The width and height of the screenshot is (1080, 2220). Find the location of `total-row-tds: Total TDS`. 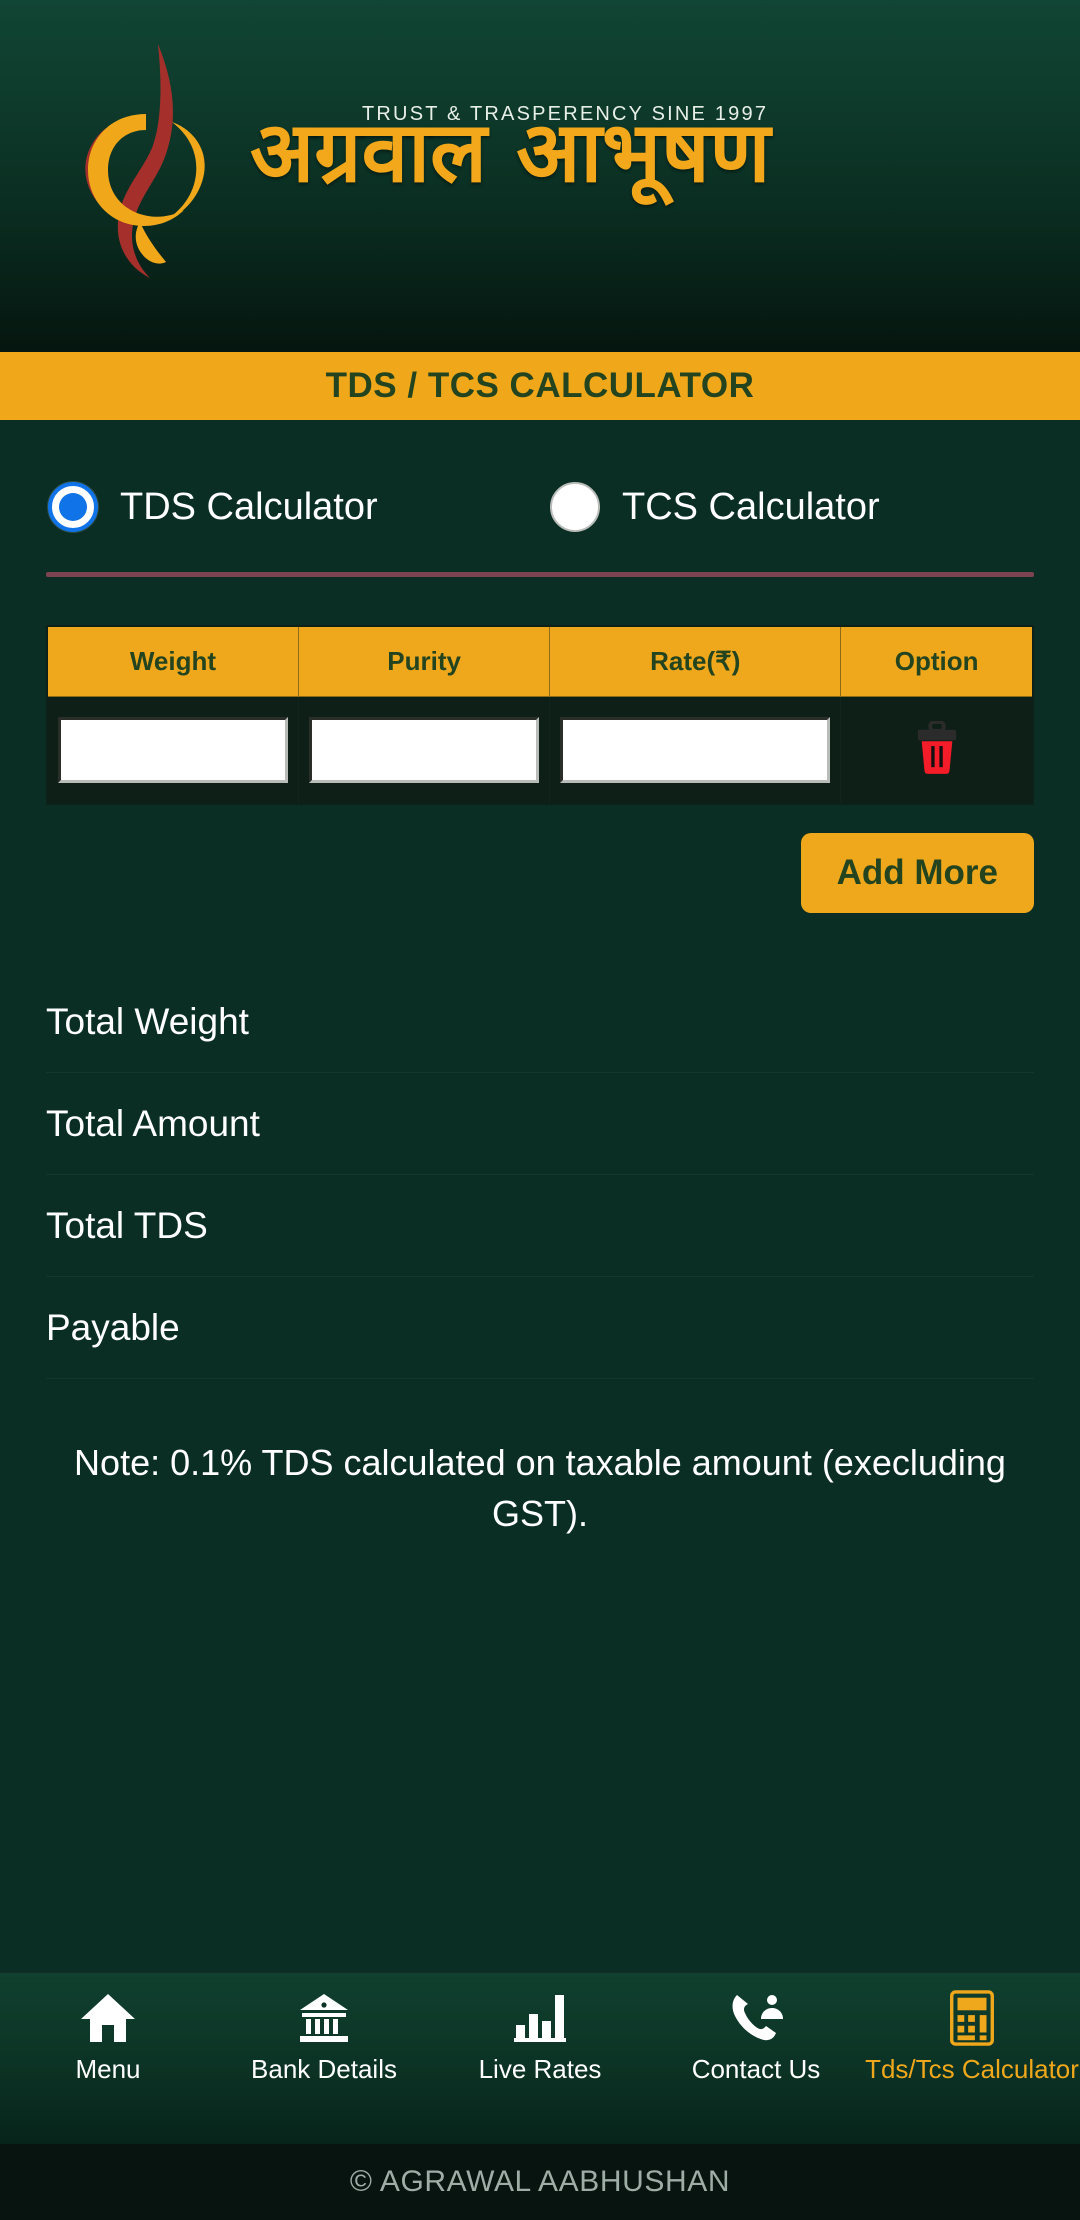

total-row-tds: Total TDS is located at coordinates (540, 1226).